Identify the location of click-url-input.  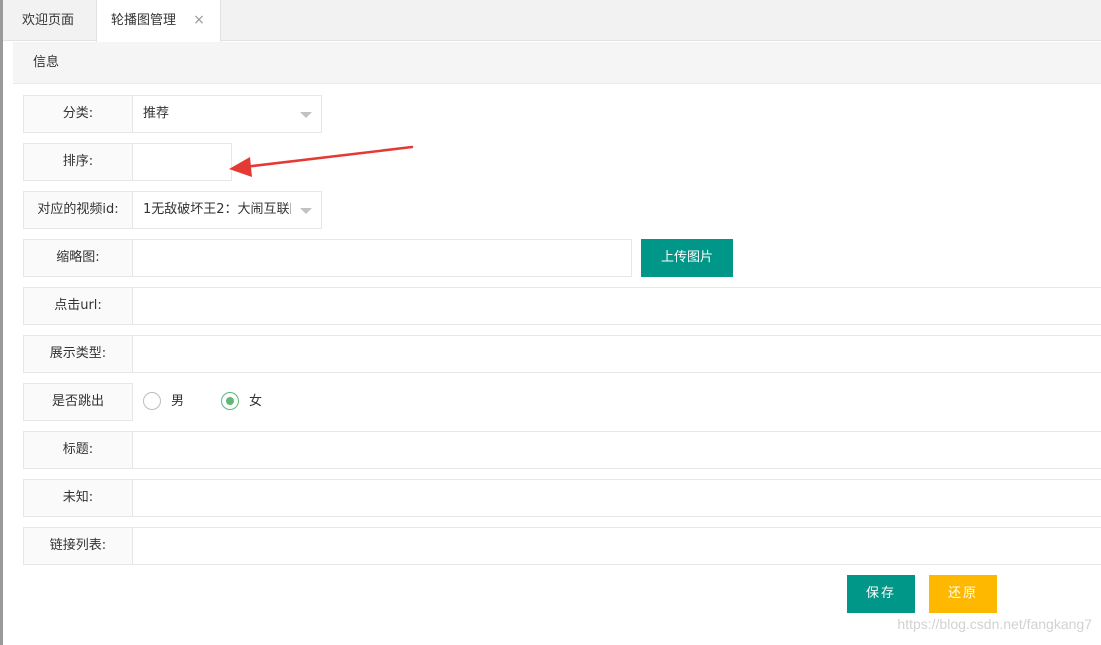
(616, 306).